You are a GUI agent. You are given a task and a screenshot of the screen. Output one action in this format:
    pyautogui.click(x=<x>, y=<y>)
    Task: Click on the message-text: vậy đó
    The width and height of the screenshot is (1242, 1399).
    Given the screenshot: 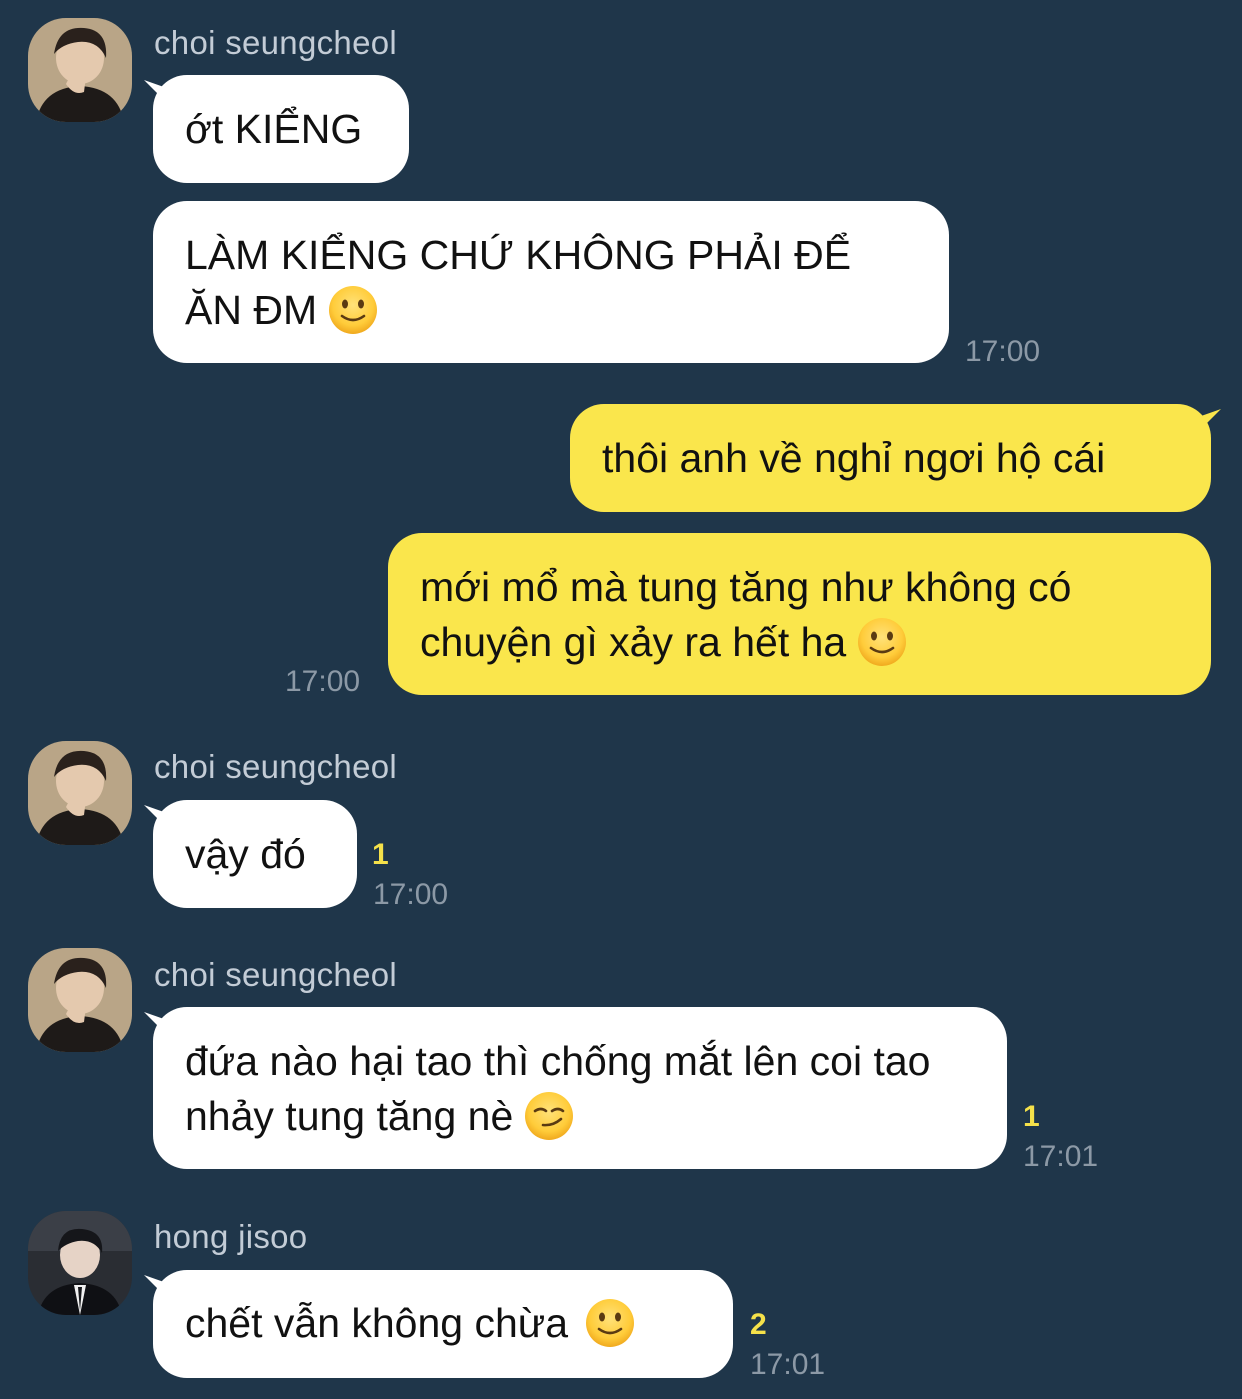 What is the action you would take?
    pyautogui.click(x=245, y=853)
    